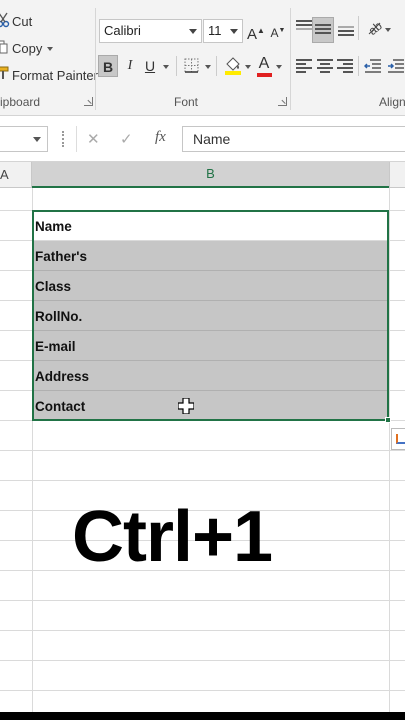  I want to click on align-middle-icon, so click(323, 31).